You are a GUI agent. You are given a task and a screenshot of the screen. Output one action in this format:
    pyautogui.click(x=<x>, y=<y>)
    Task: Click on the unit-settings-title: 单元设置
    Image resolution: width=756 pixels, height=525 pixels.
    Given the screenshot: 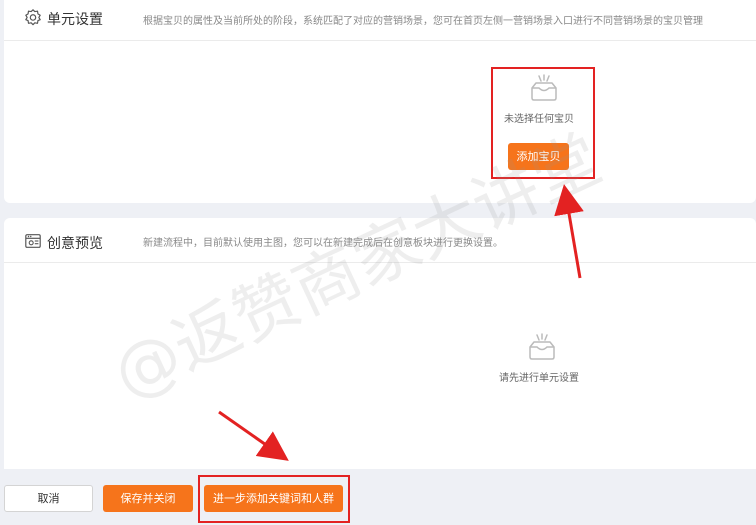 What is the action you would take?
    pyautogui.click(x=75, y=20)
    